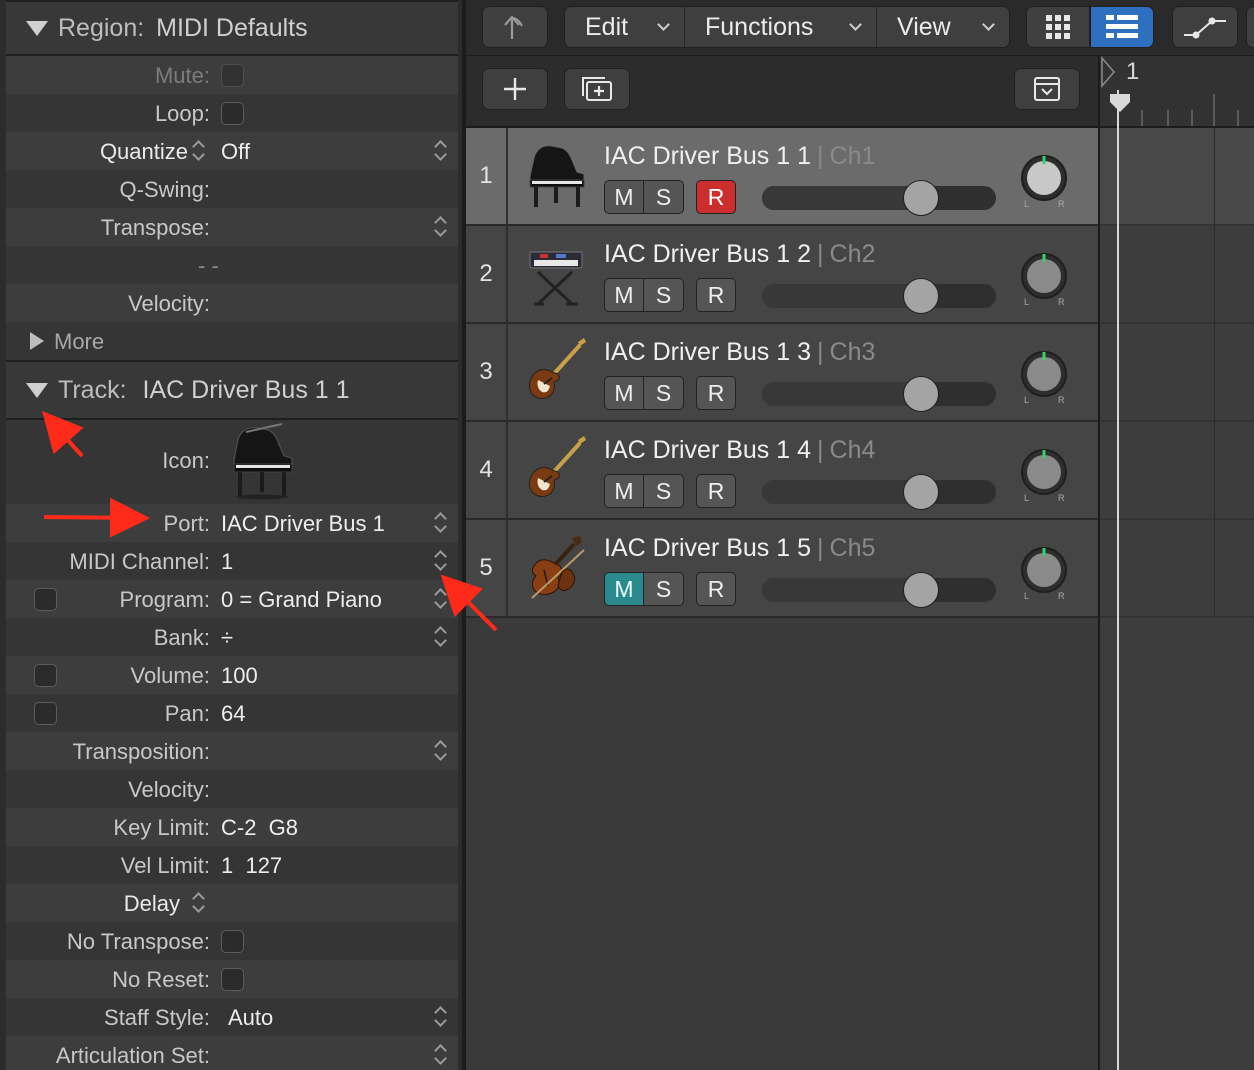 This screenshot has width=1254, height=1070. I want to click on collapse-button, so click(1047, 89).